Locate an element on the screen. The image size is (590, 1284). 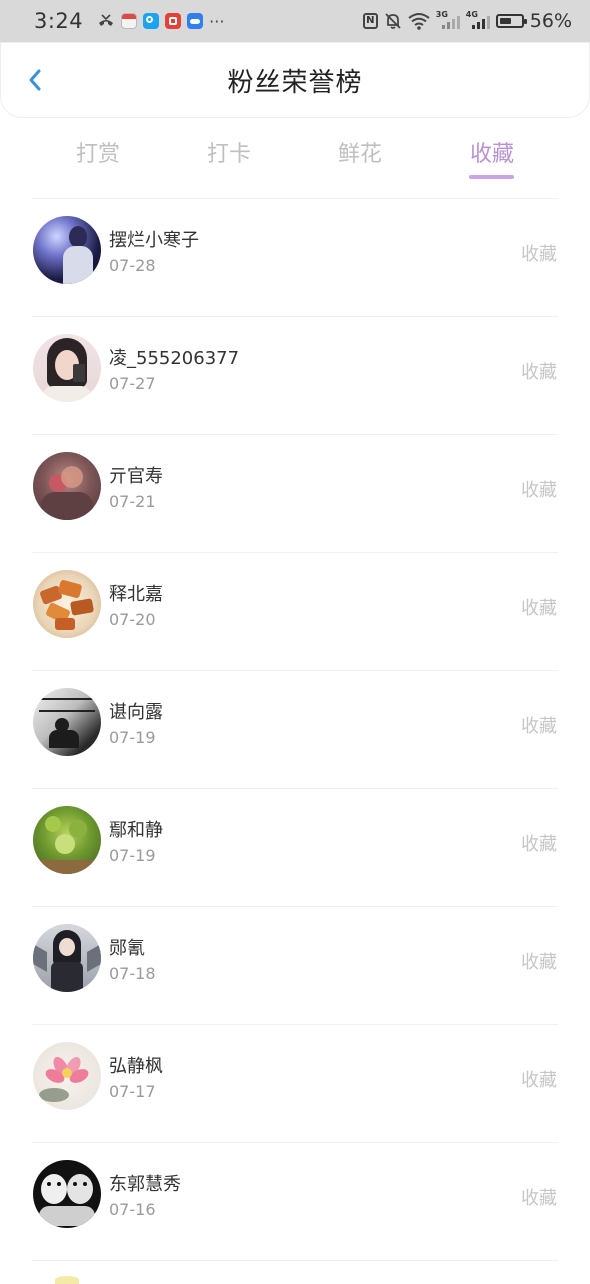
green-plant-avatar is located at coordinates (67, 840).